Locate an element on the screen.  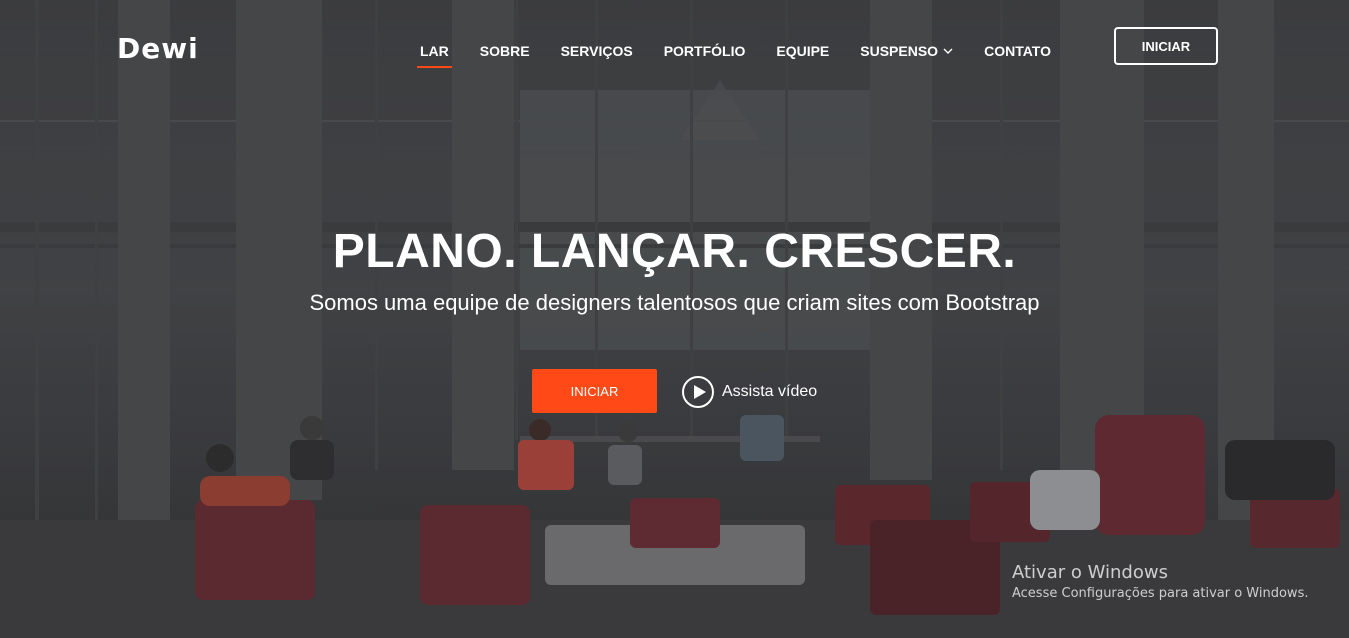
play-icon is located at coordinates (698, 392).